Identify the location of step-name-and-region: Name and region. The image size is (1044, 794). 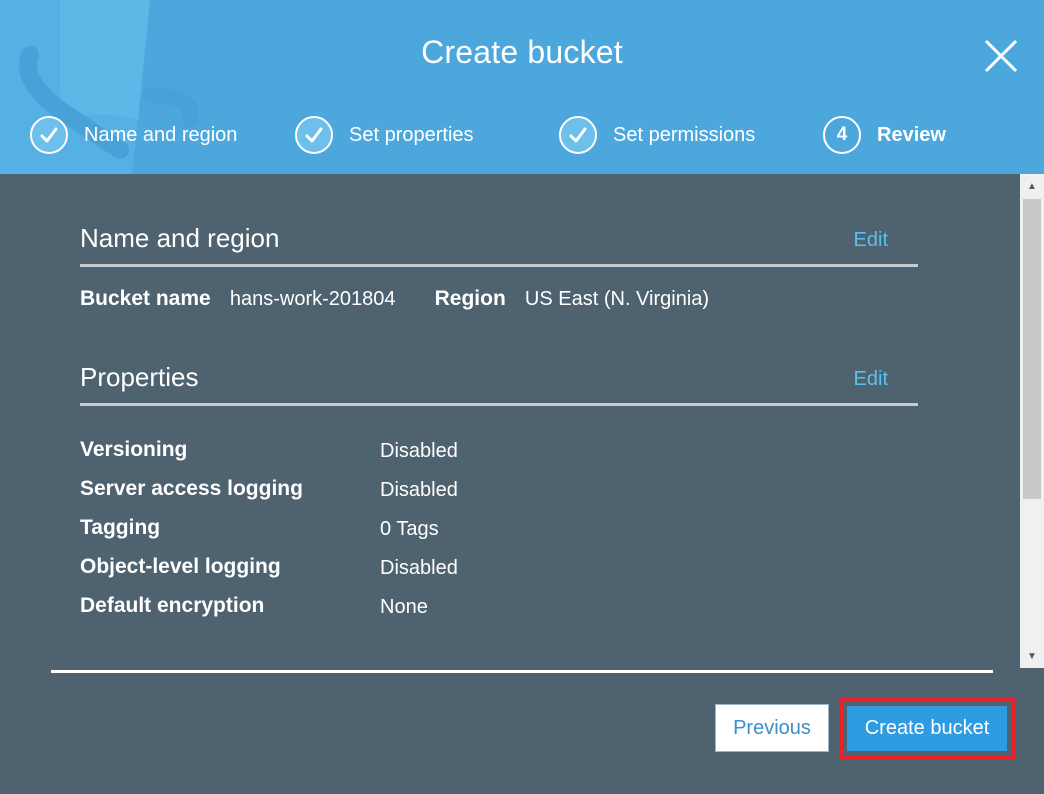
(133, 135).